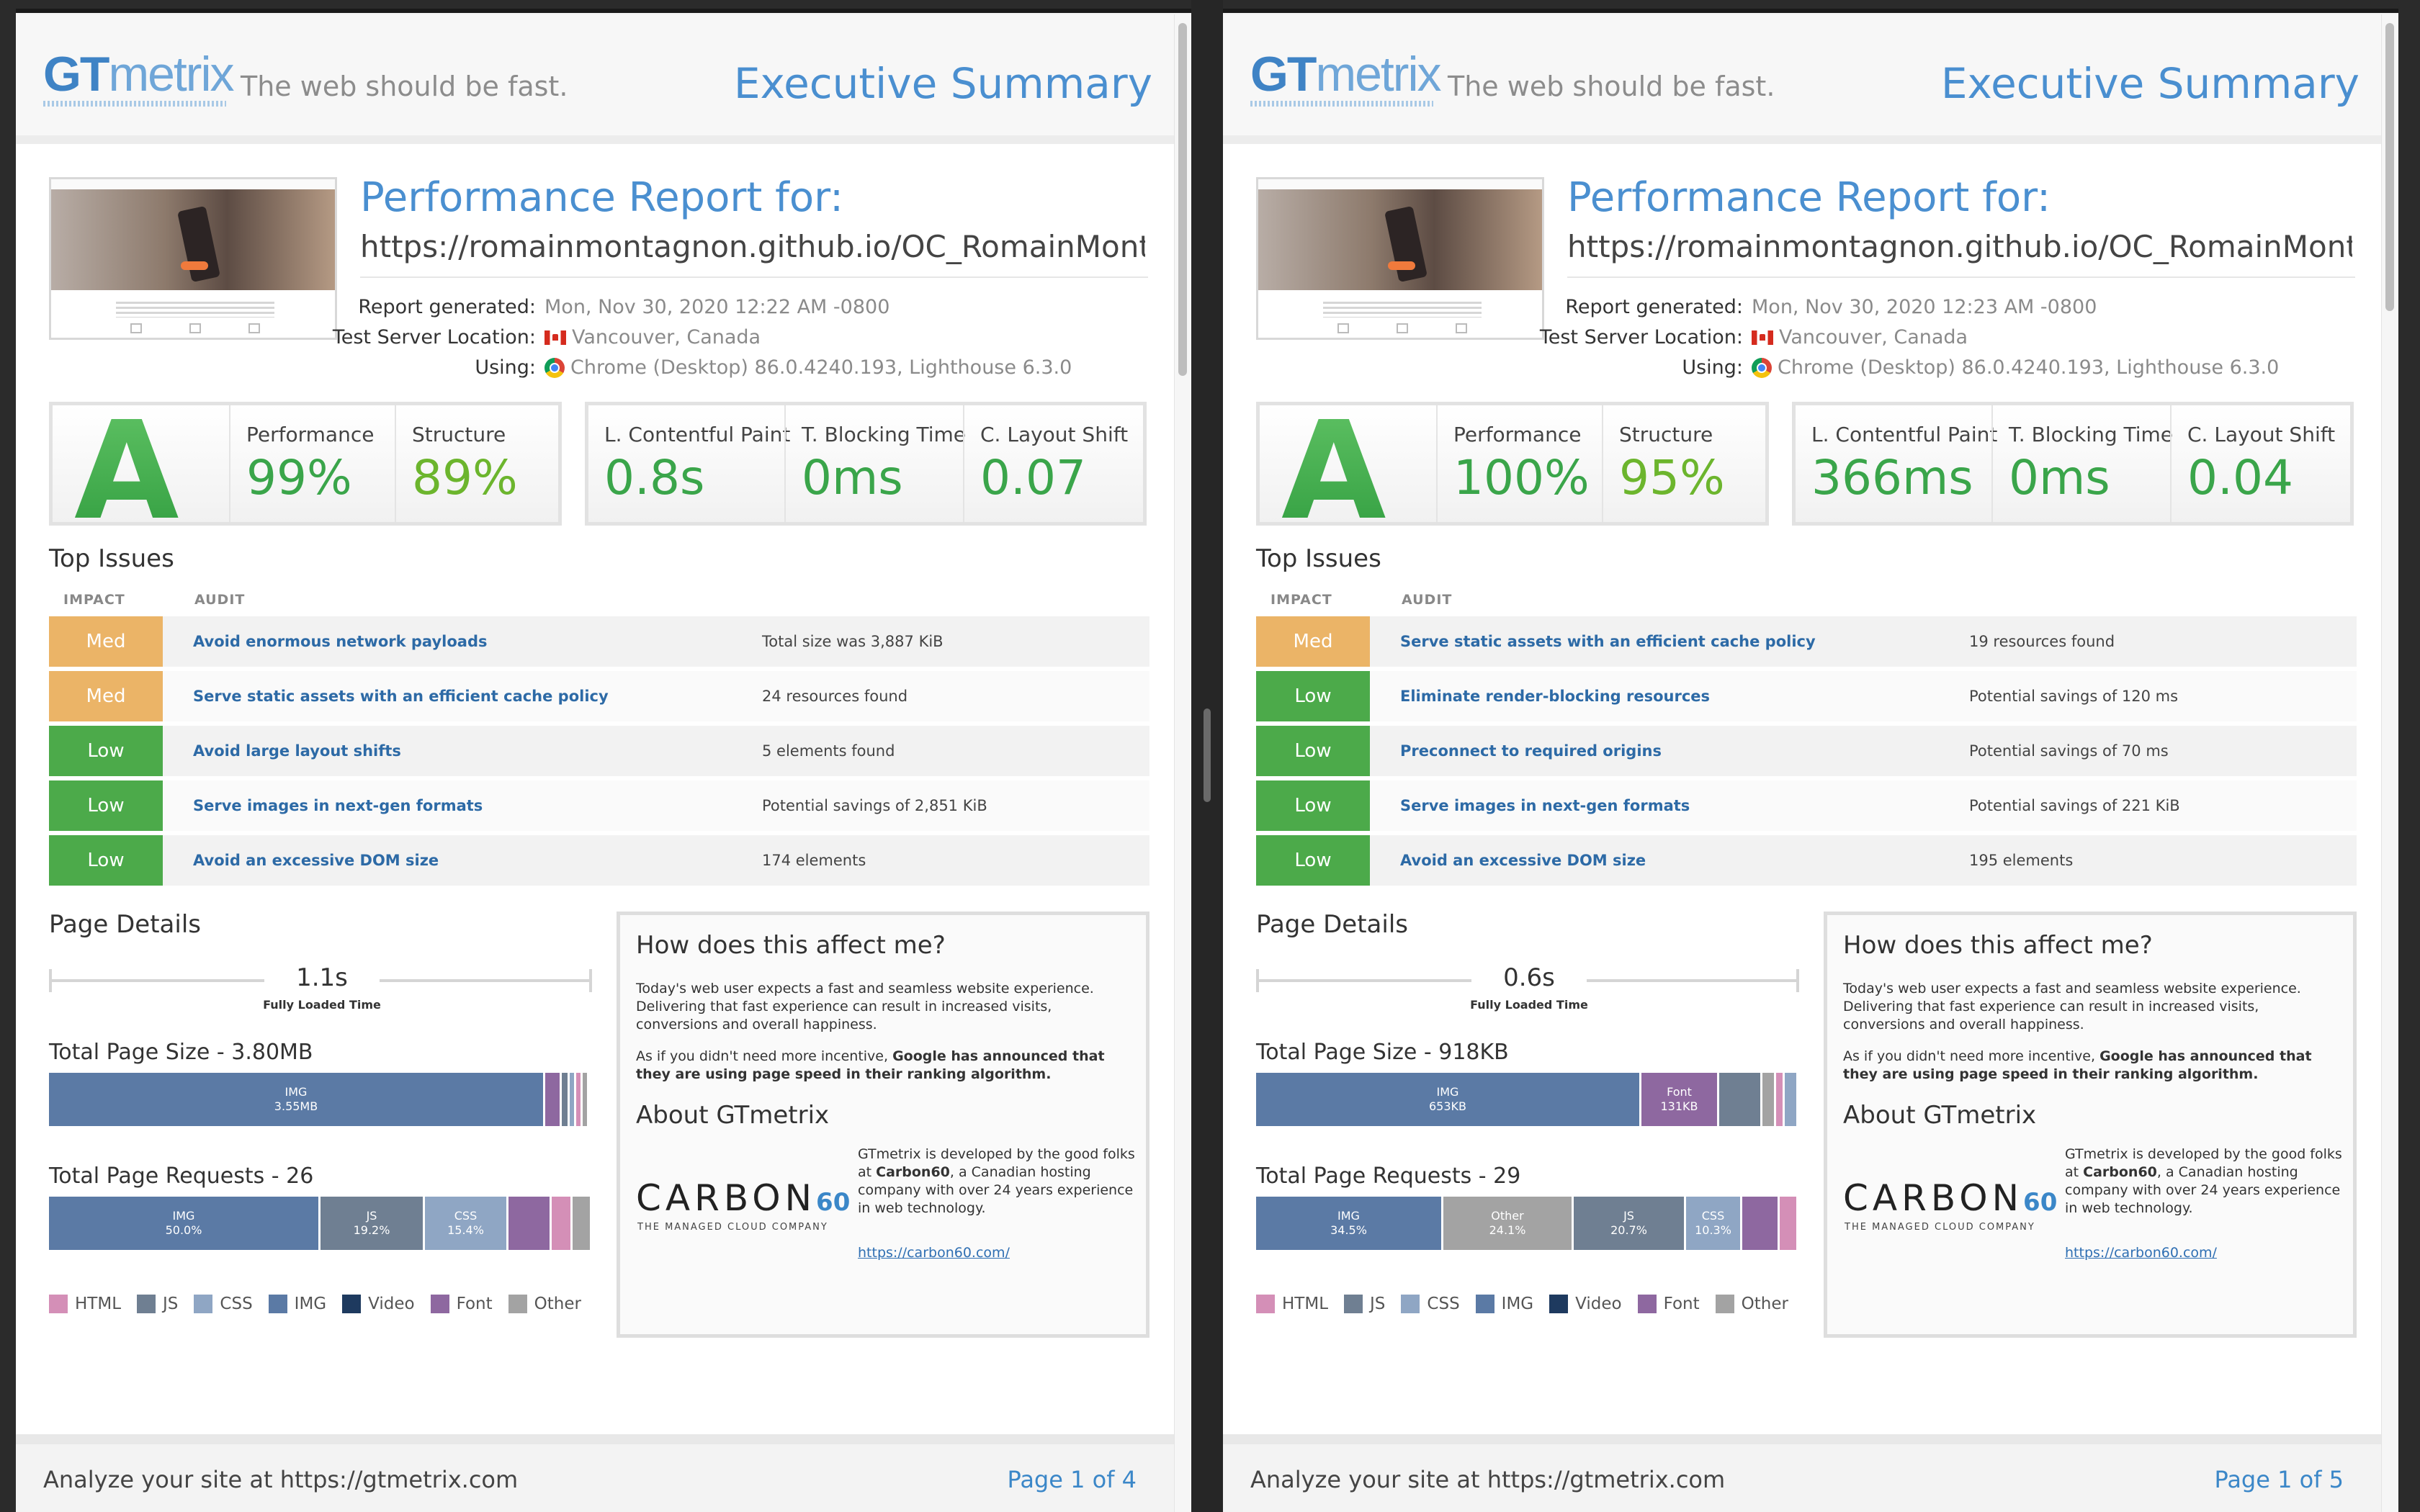 This screenshot has height=1512, width=2420. Describe the element at coordinates (340, 641) in the screenshot. I see `audit-link: Avoid enormous network payloads` at that location.